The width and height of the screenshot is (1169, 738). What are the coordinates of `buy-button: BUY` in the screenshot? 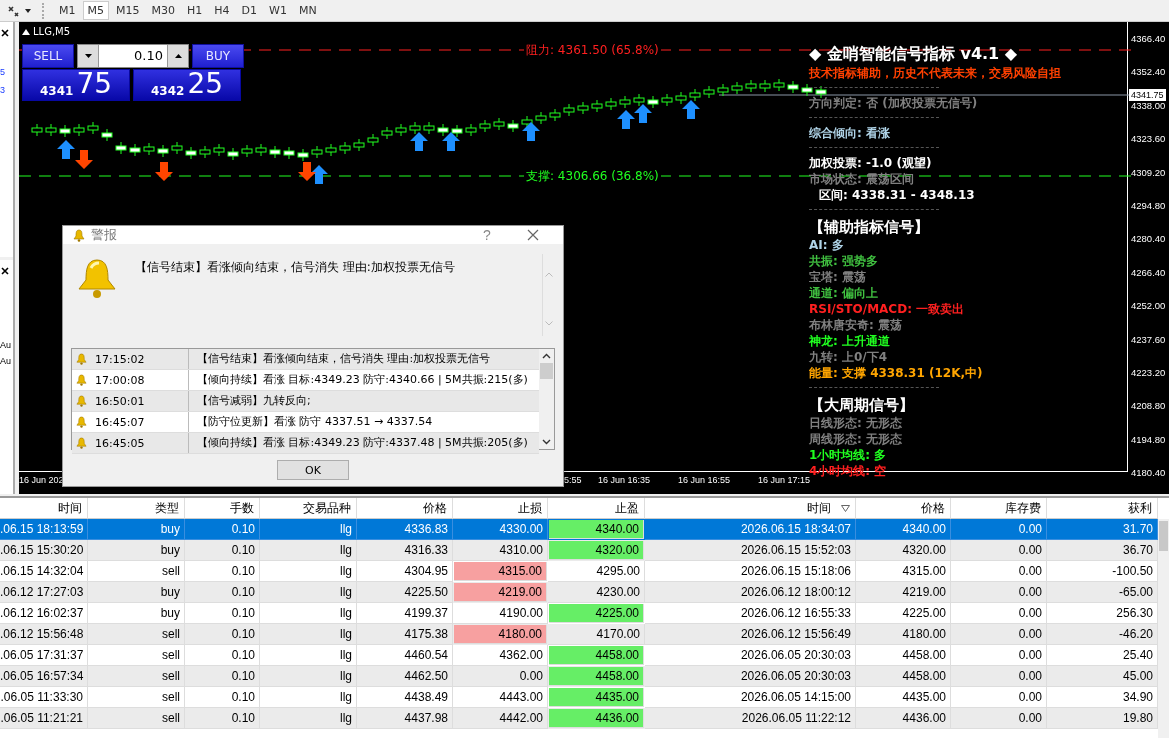 It's located at (218, 56).